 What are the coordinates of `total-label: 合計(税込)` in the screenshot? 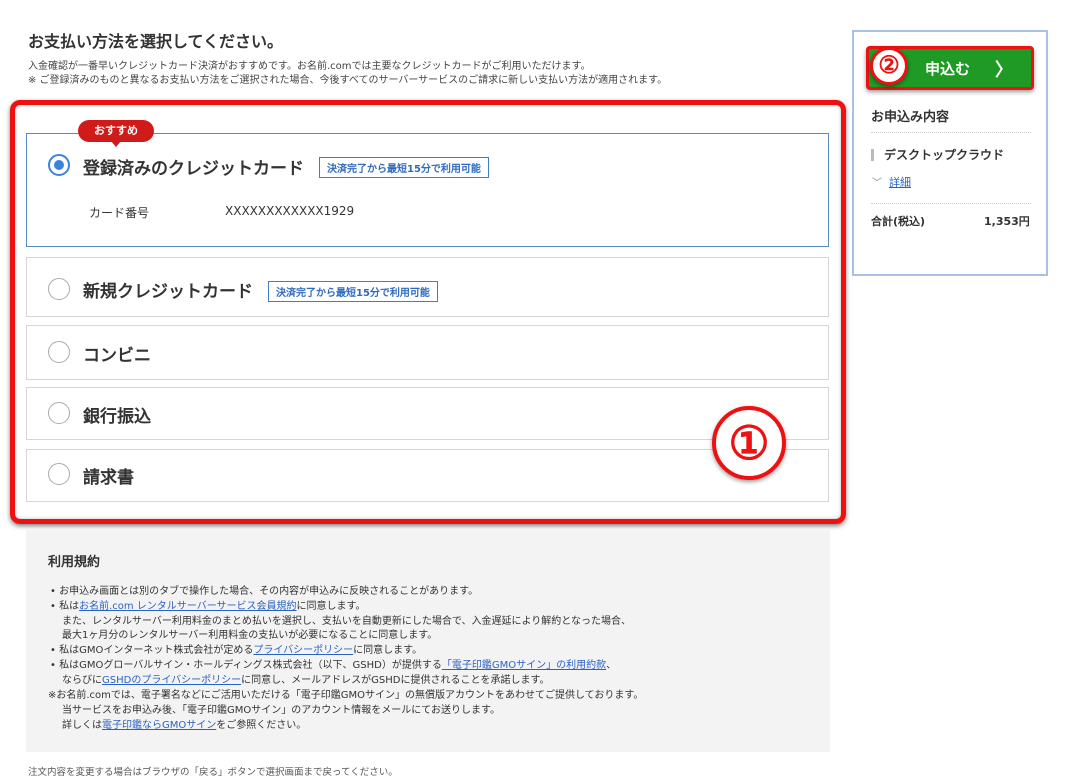 It's located at (898, 221).